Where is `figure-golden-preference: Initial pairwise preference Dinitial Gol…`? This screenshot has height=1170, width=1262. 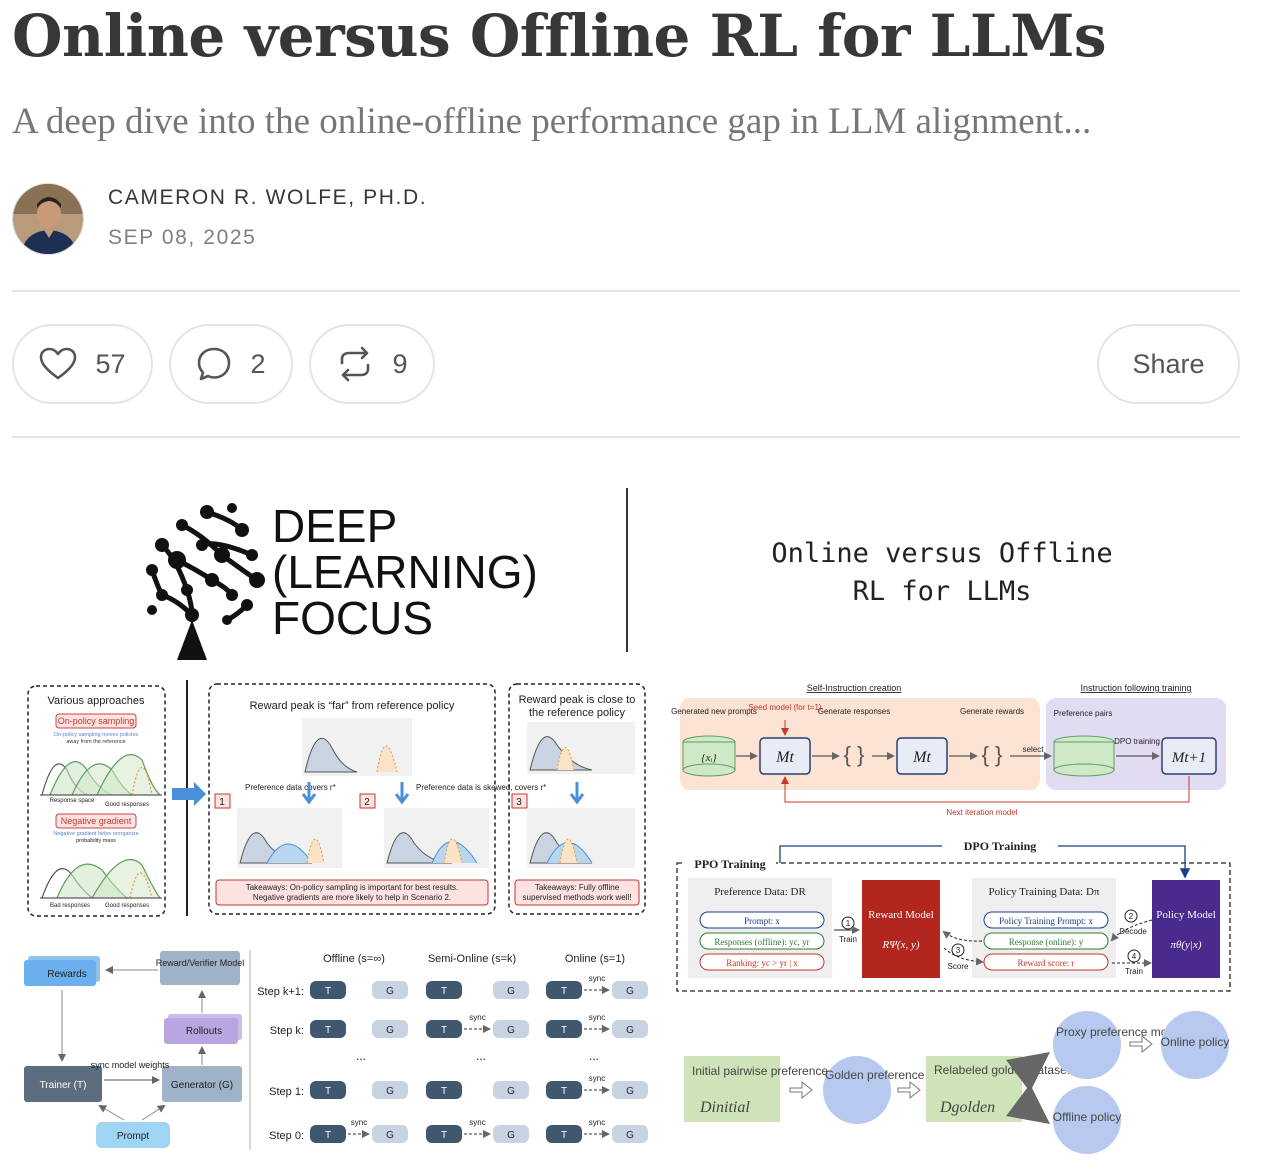 figure-golden-preference: Initial pairwise preference Dinitial Gol… is located at coordinates (956, 1082).